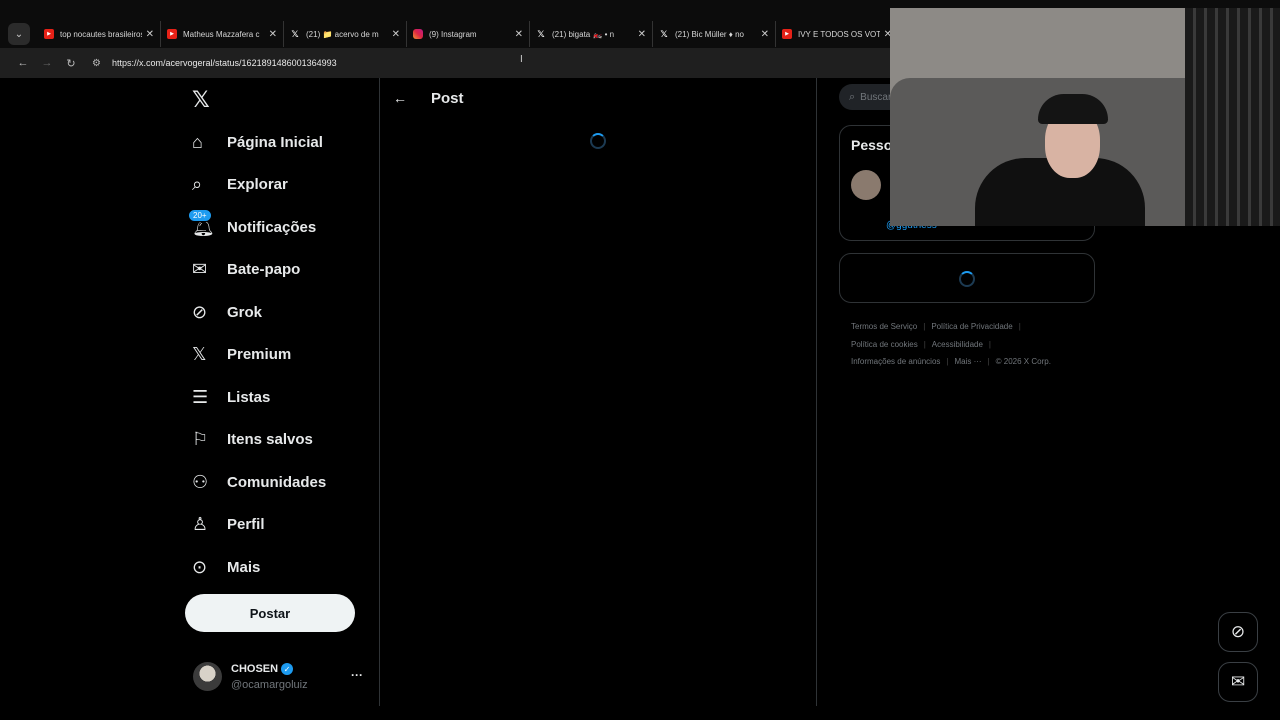 This screenshot has width=1280, height=720. Describe the element at coordinates (422, 98) in the screenshot. I see `post-header: ← Post` at that location.